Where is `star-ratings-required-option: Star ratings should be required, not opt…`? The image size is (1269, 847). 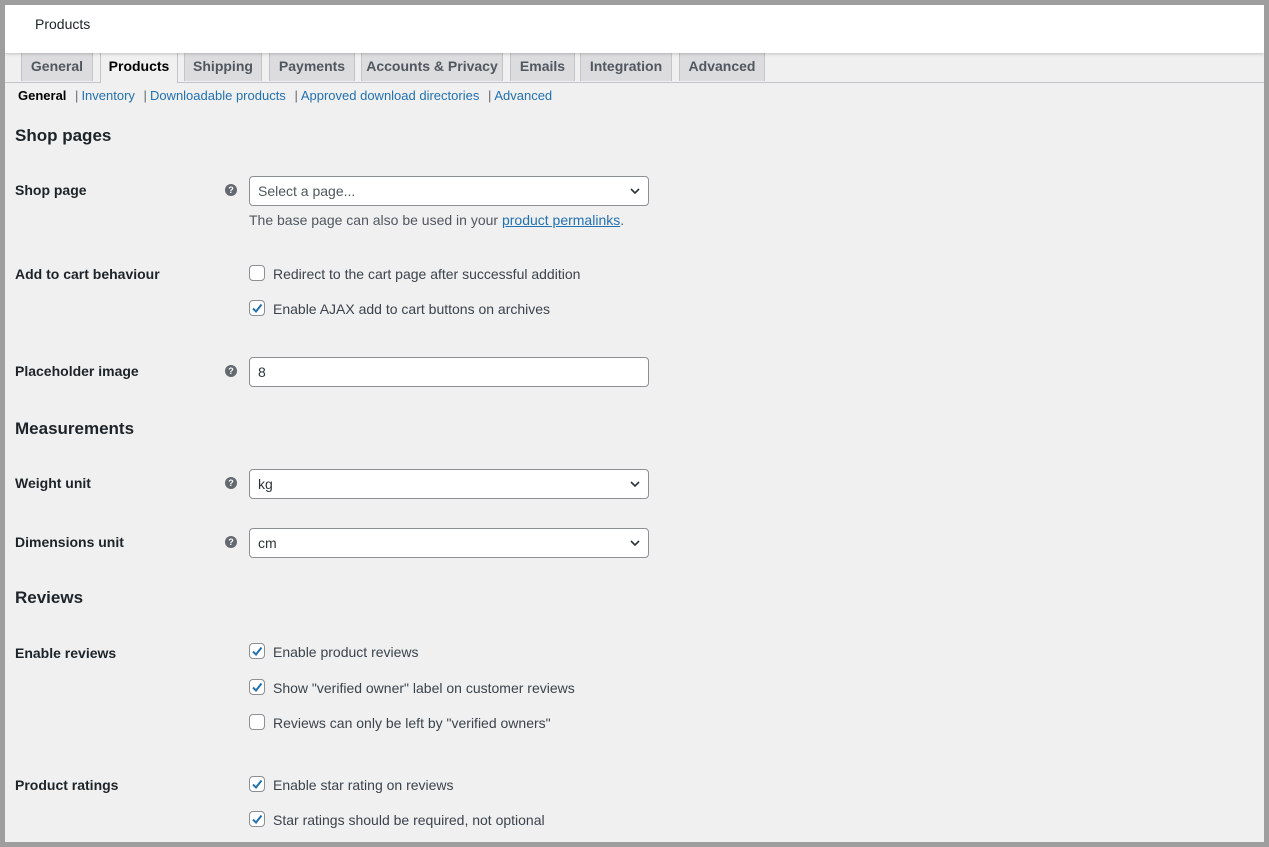
star-ratings-required-option: Star ratings should be required, not opt… is located at coordinates (397, 820).